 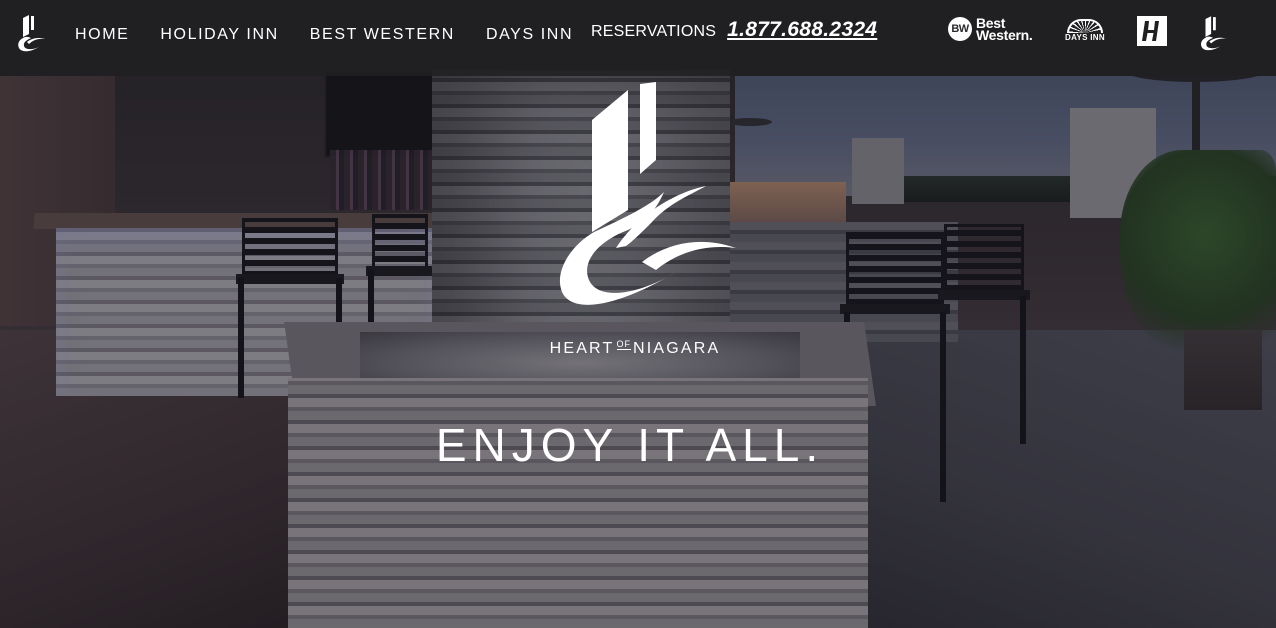 What do you see at coordinates (802, 30) in the screenshot?
I see `reservations-phone-link: 1.877.688.2324` at bounding box center [802, 30].